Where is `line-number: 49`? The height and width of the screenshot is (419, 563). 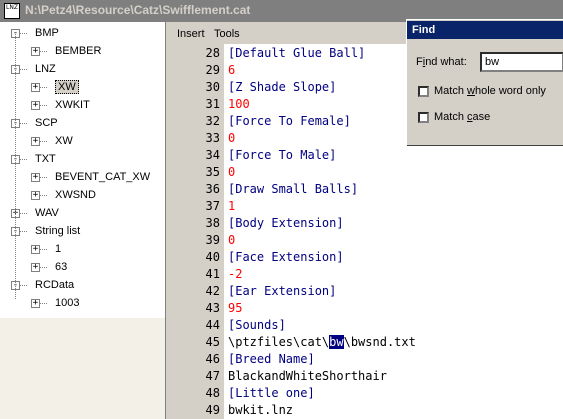
line-number: 49 is located at coordinates (212, 410).